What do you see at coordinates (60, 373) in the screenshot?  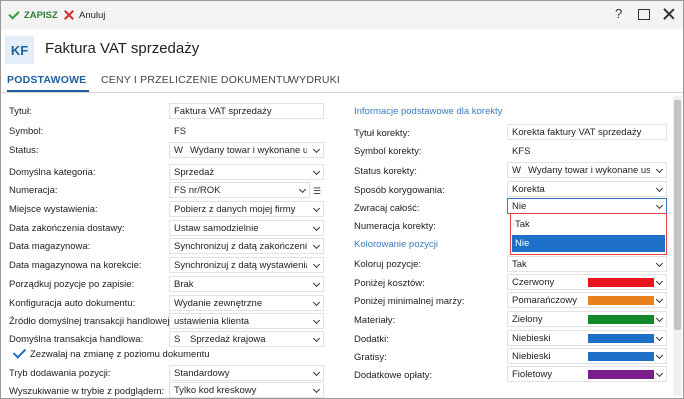 I see `label-tryb: Tryb dodawania pozycji:` at bounding box center [60, 373].